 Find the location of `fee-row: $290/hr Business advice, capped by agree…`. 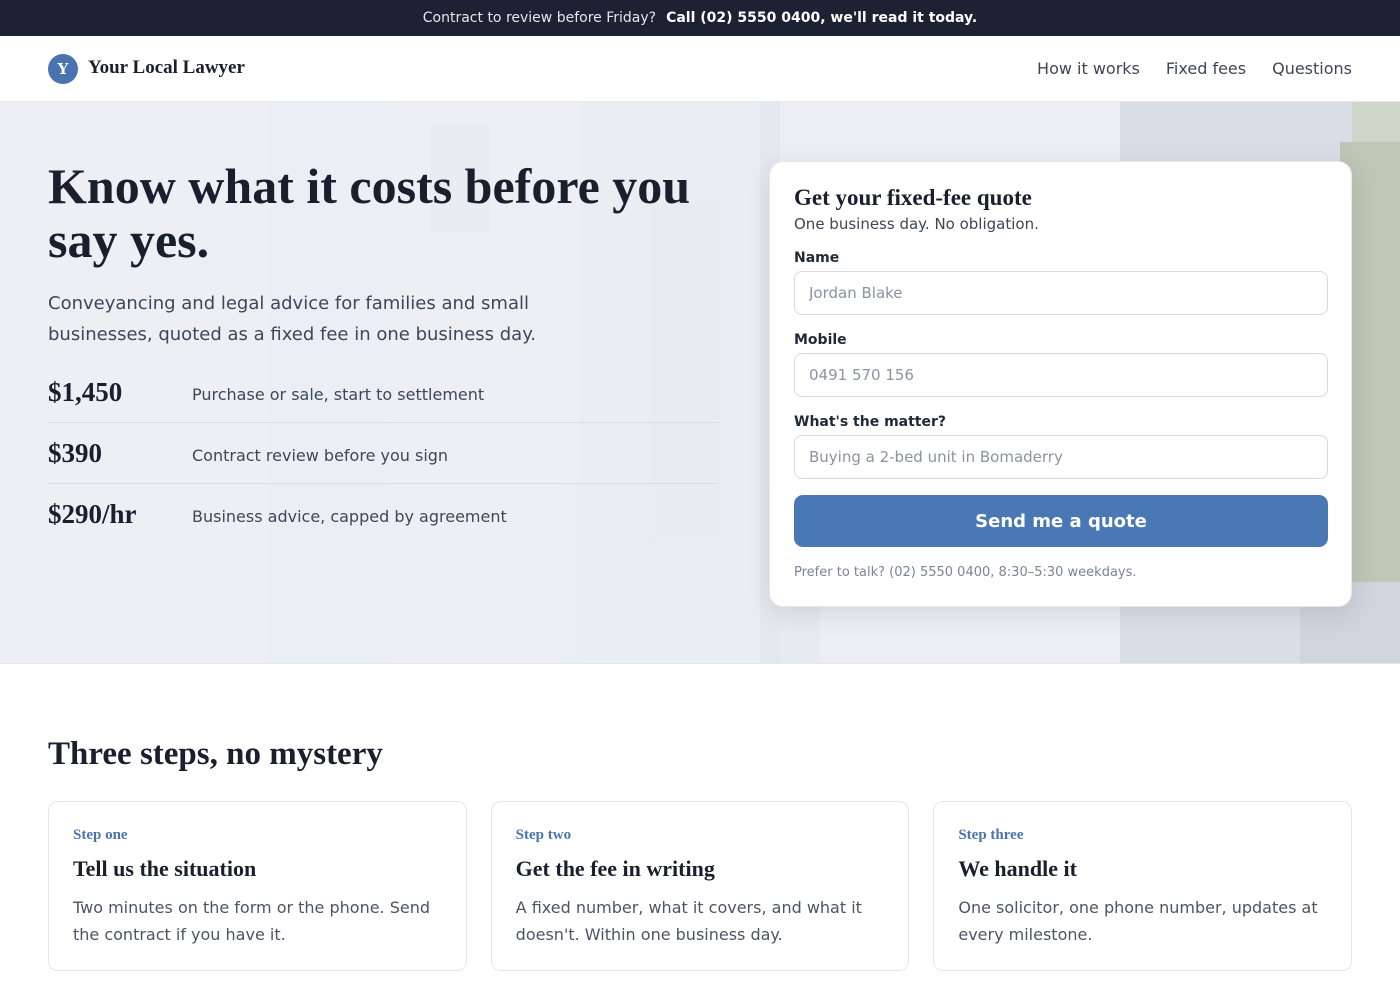

fee-row: $290/hr Business advice, capped by agree… is located at coordinates (383, 514).